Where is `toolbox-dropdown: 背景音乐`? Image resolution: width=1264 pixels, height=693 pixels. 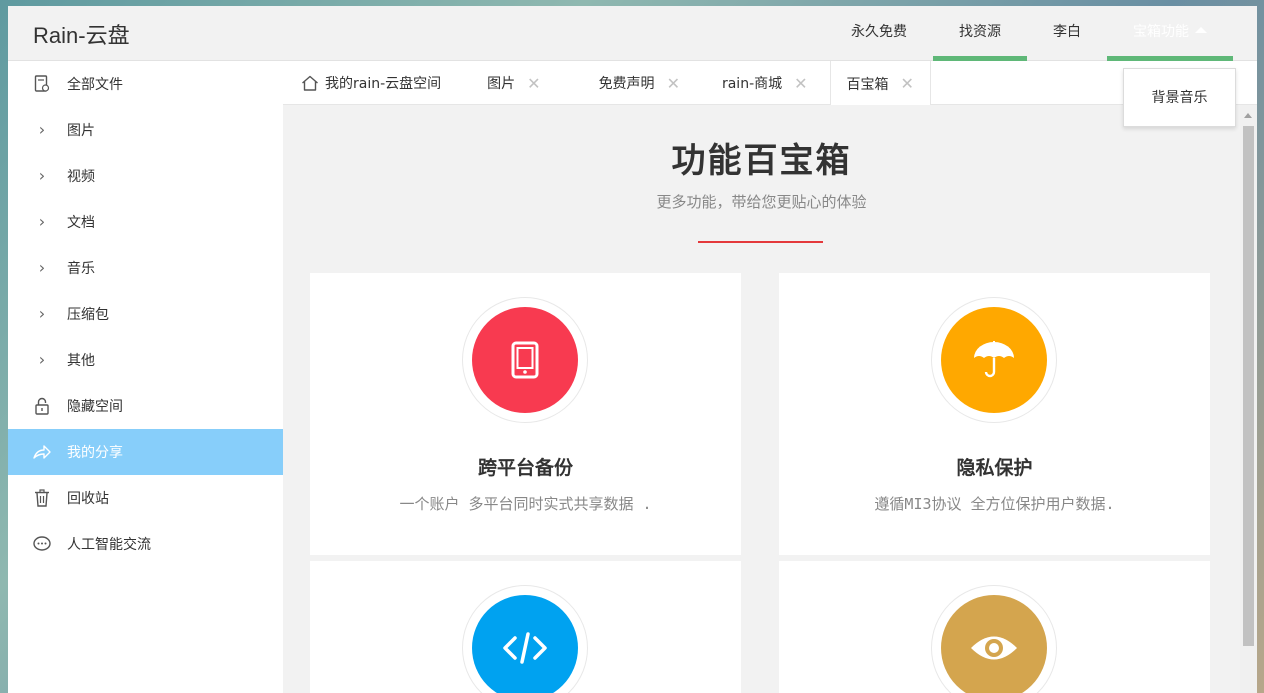
toolbox-dropdown: 背景音乐 is located at coordinates (1179, 97).